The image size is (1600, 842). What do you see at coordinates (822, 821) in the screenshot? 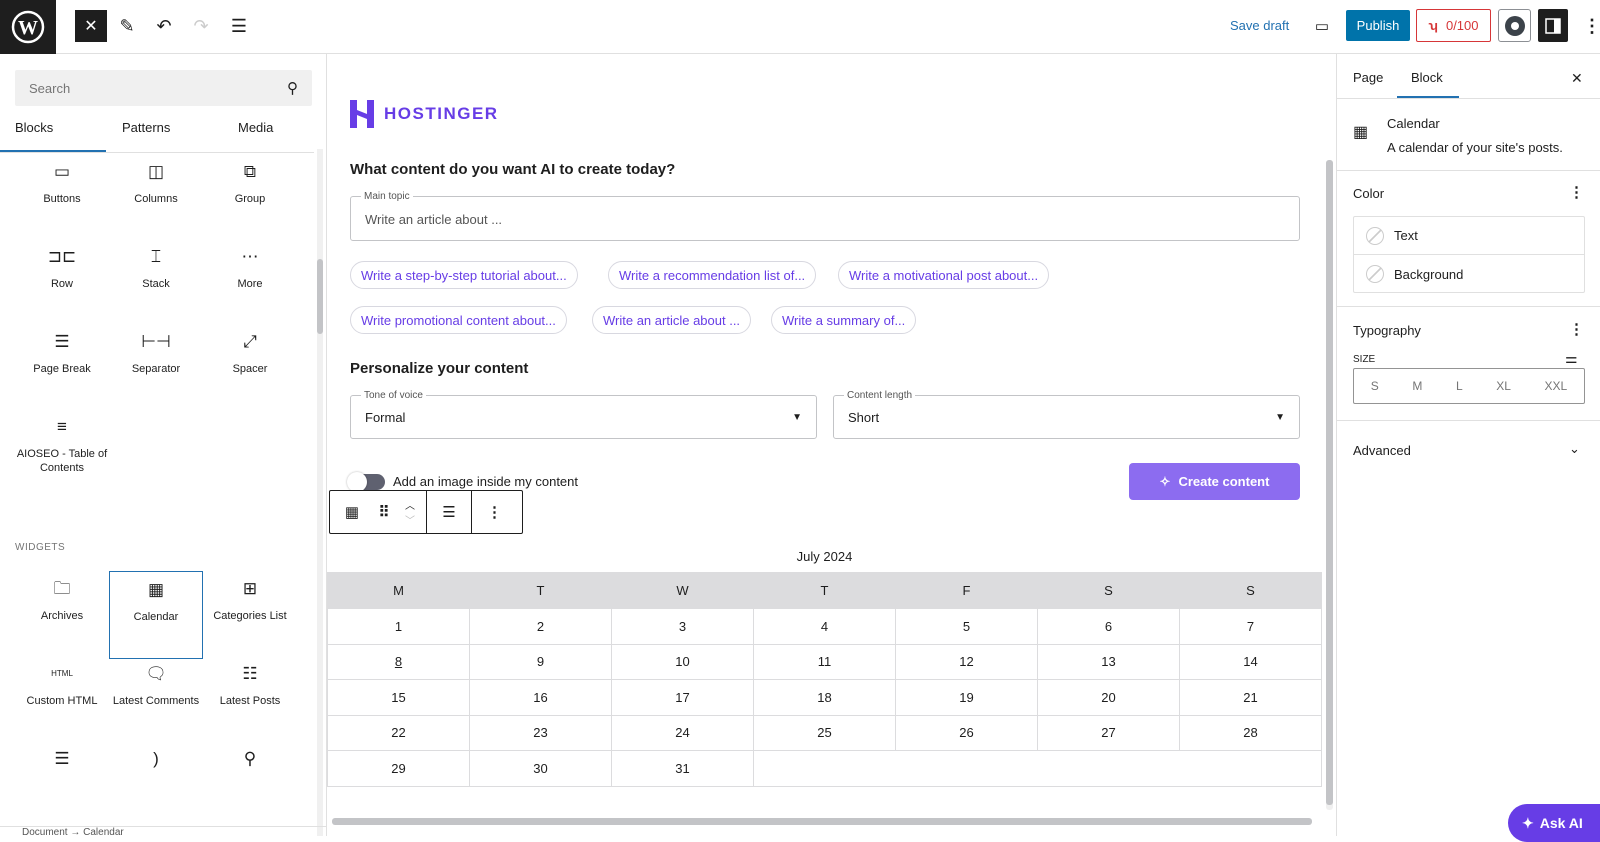
I see `horizontal-scrollbar` at bounding box center [822, 821].